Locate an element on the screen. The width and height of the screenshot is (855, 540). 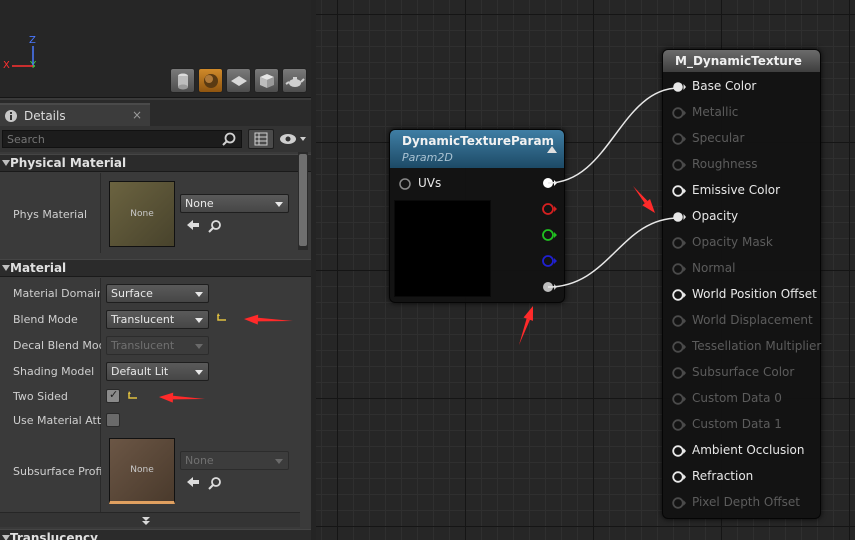
use-material-attributes-checkbox is located at coordinates (113, 420).